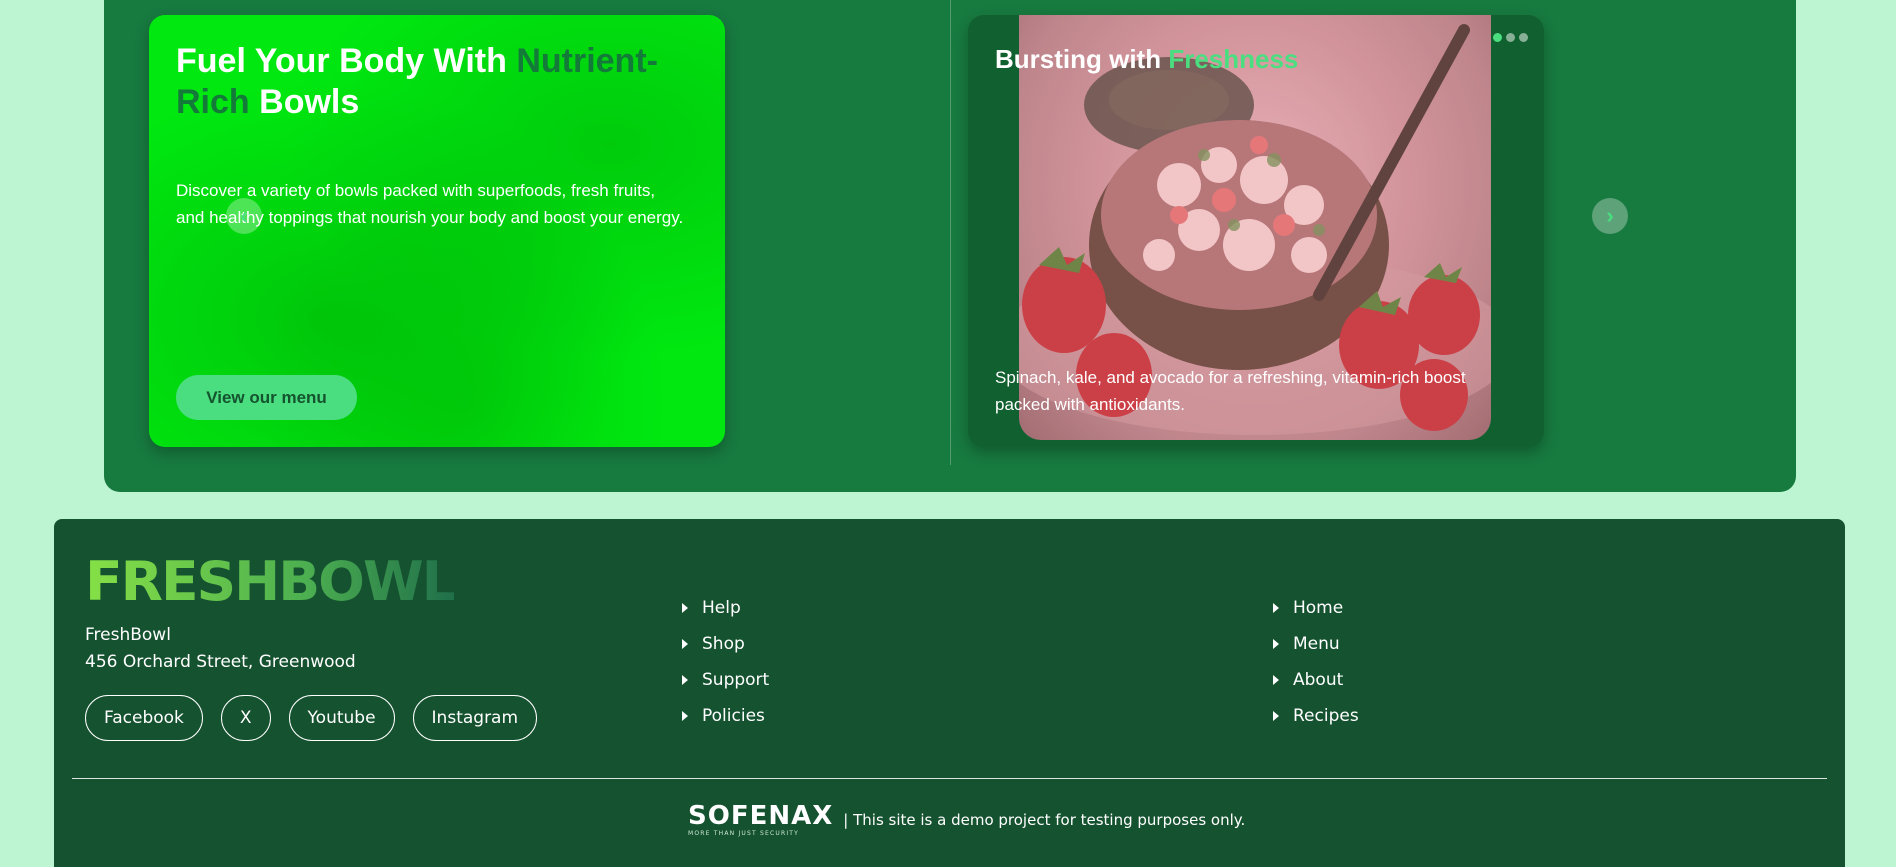 This screenshot has width=1896, height=867. I want to click on youtube-link: Youtube, so click(341, 718).